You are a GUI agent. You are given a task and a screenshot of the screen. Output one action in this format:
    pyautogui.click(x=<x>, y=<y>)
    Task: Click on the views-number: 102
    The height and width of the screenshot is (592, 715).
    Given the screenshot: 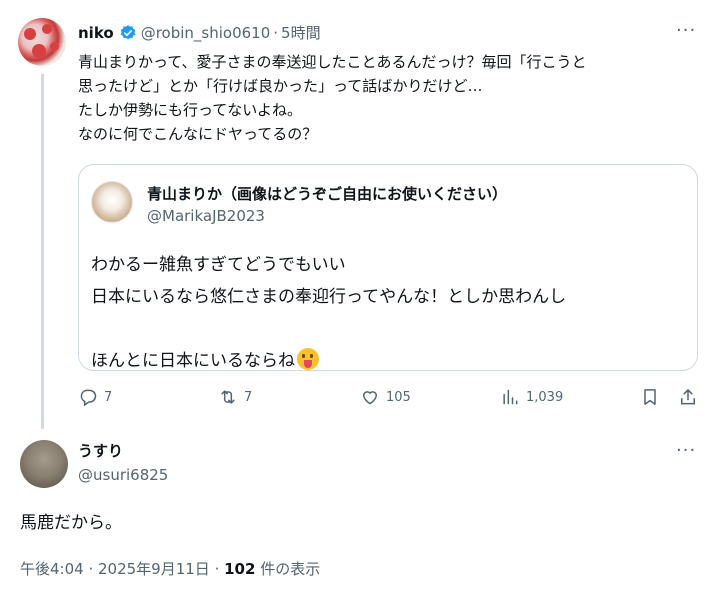 What is the action you would take?
    pyautogui.click(x=240, y=569)
    